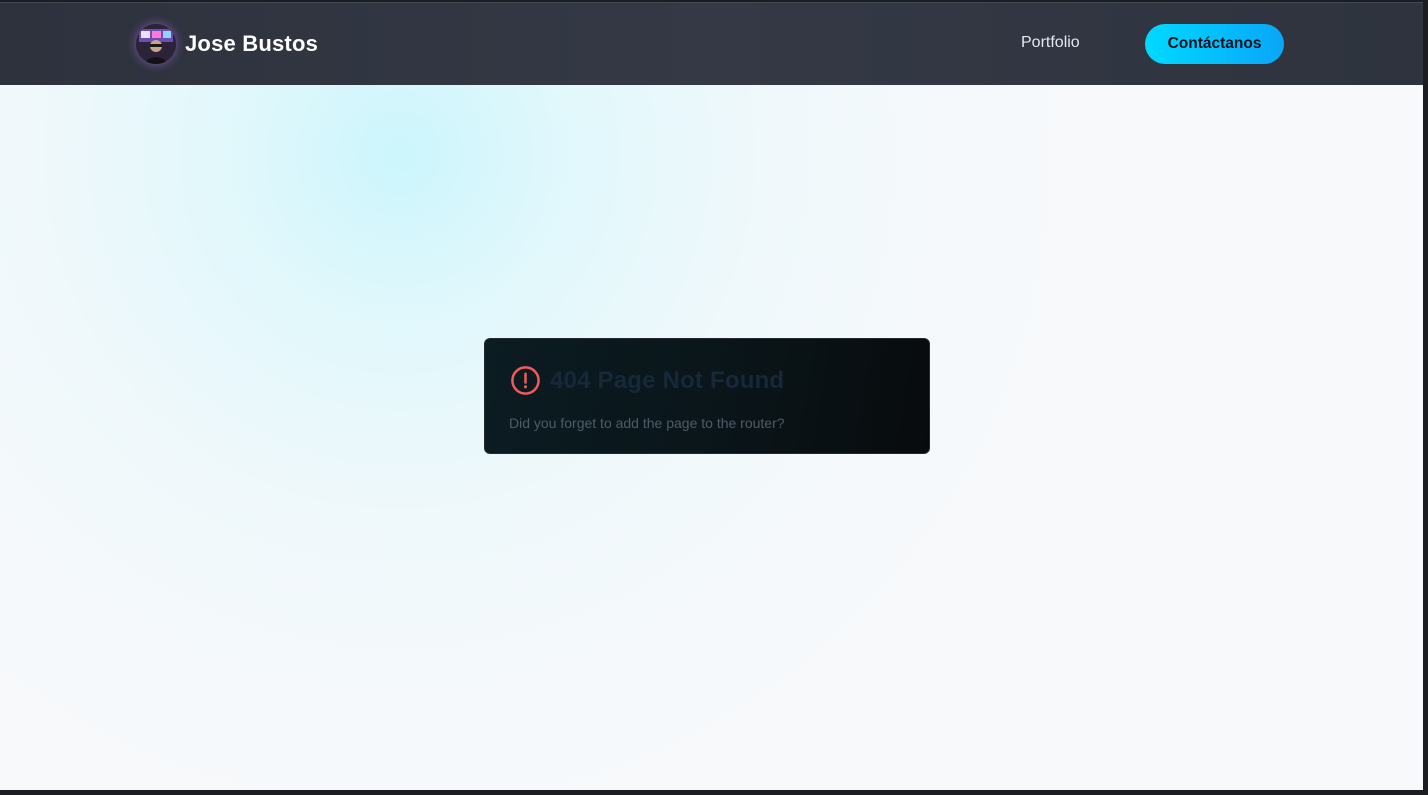  I want to click on avatar, so click(156, 44).